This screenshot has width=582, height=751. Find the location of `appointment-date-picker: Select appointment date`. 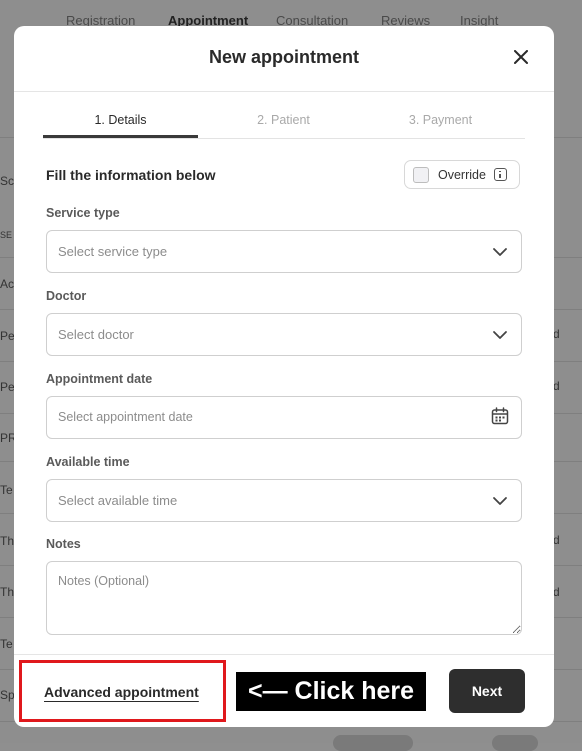

appointment-date-picker: Select appointment date is located at coordinates (284, 417).